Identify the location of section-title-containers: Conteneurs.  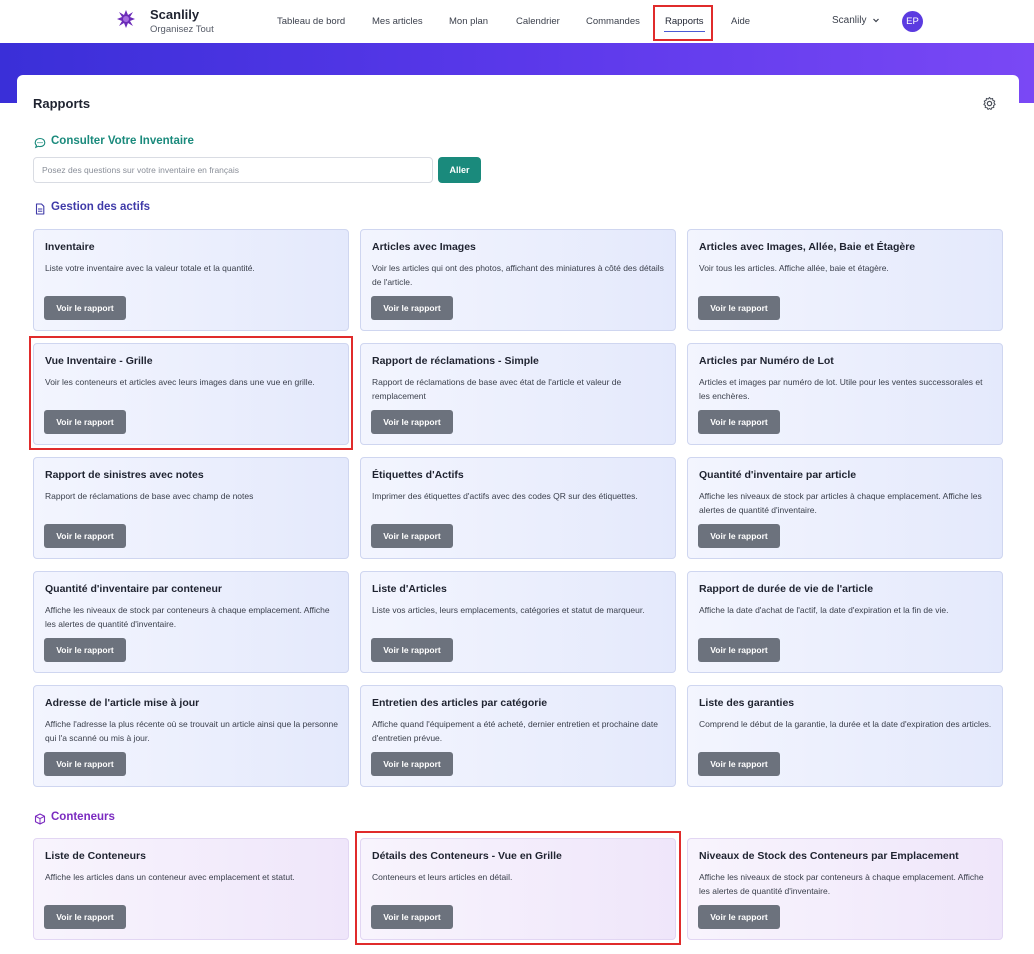
(83, 817).